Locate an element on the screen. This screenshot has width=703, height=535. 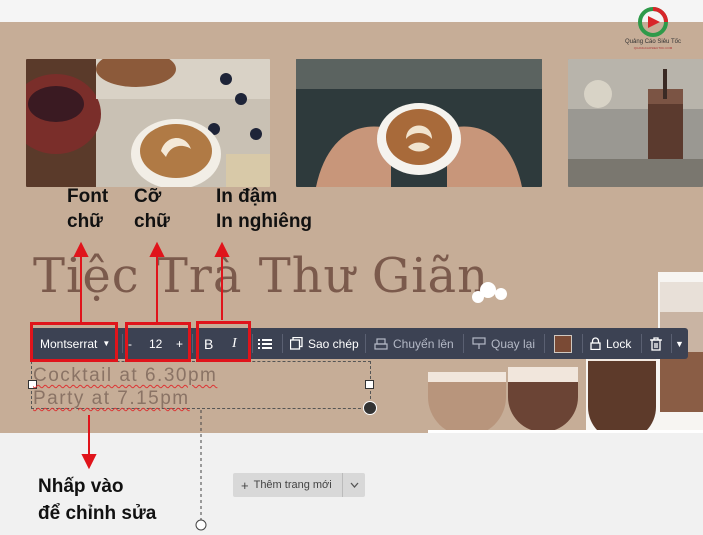
color-swatch is located at coordinates (563, 343).